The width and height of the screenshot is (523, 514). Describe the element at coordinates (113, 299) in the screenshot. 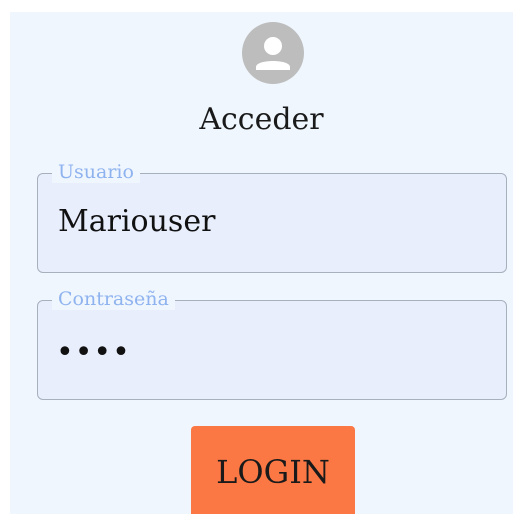

I see `password-label: Contraseña` at that location.